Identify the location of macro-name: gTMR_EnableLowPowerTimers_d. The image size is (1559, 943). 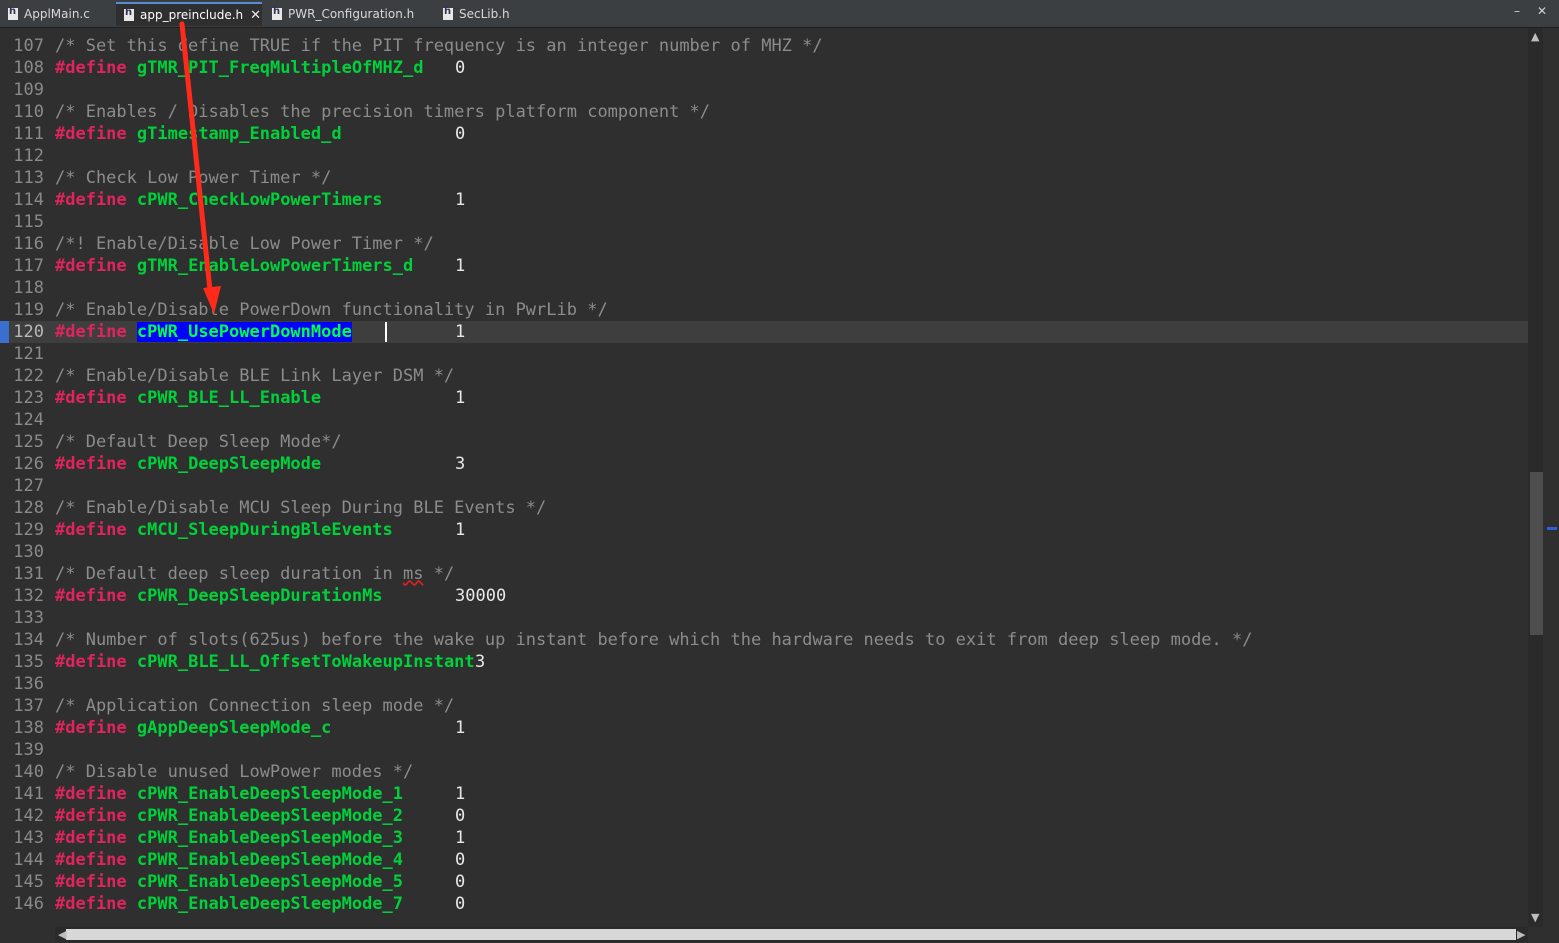
(275, 266).